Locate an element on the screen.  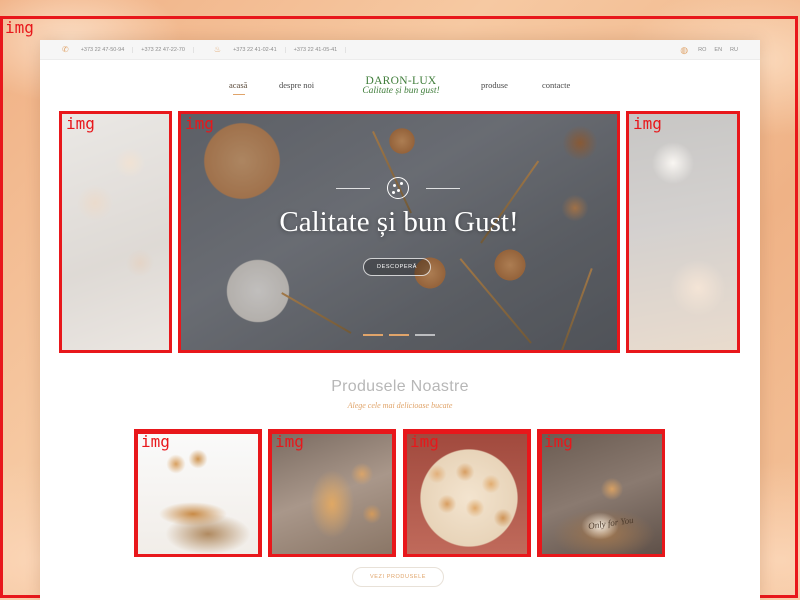
nav-item-contacte: contacte is located at coordinates (556, 85).